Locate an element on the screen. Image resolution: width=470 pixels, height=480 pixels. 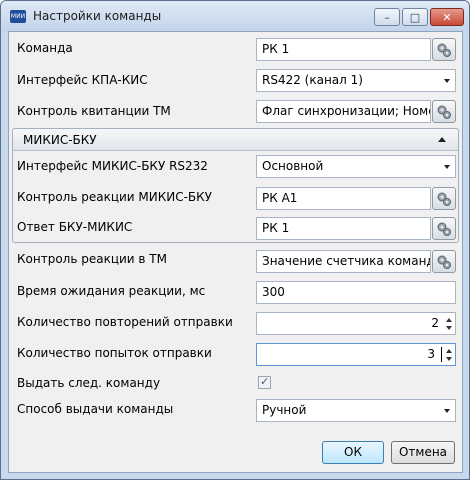
checkmark-icon: ✓ is located at coordinates (265, 381).